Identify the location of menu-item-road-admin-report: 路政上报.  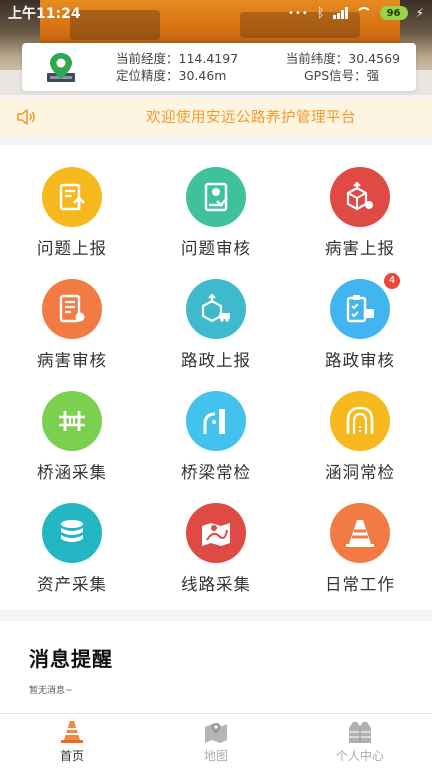
(216, 313).